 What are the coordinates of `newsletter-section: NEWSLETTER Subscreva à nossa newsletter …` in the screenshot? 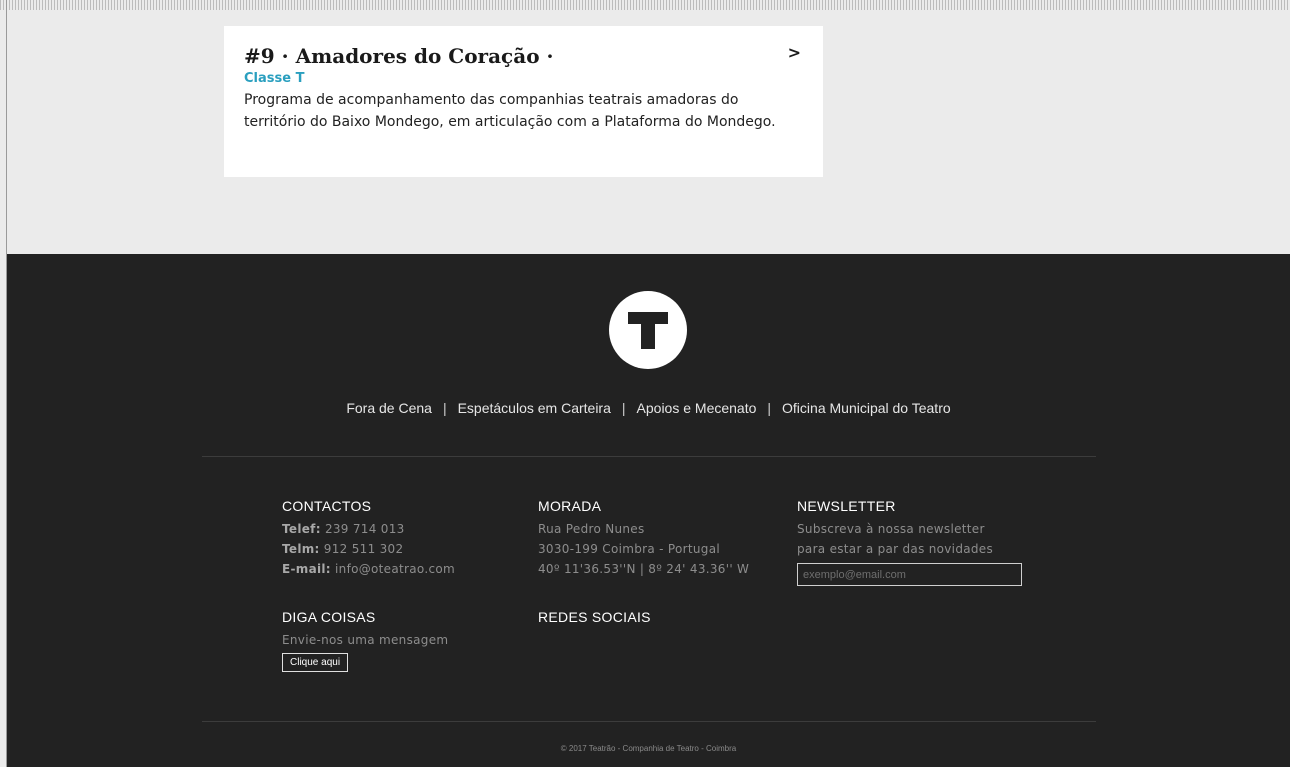 It's located at (909, 541).